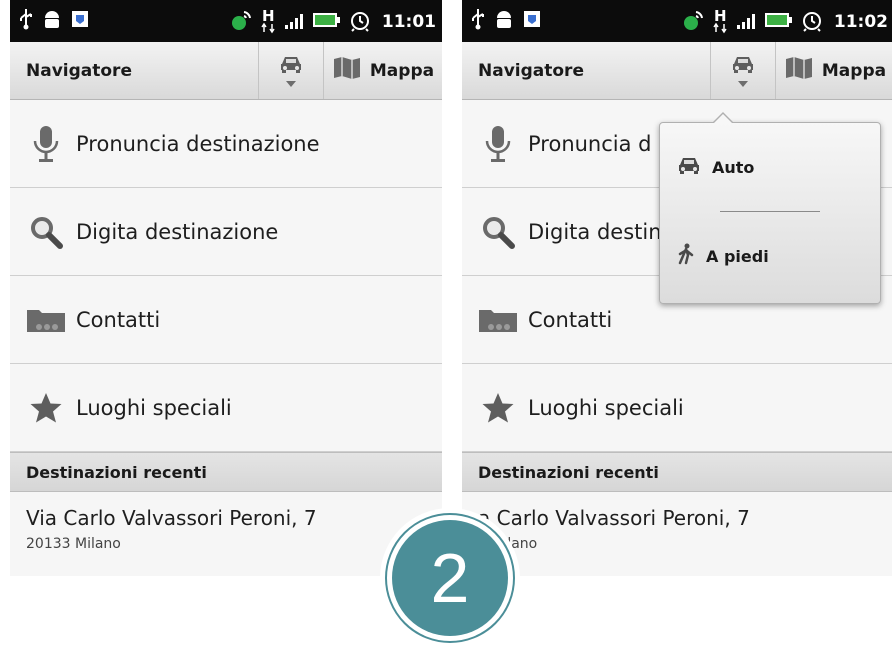  I want to click on recent-destination-item: a Carlo Valvassori Peroni, 7 3 Milano, so click(677, 534).